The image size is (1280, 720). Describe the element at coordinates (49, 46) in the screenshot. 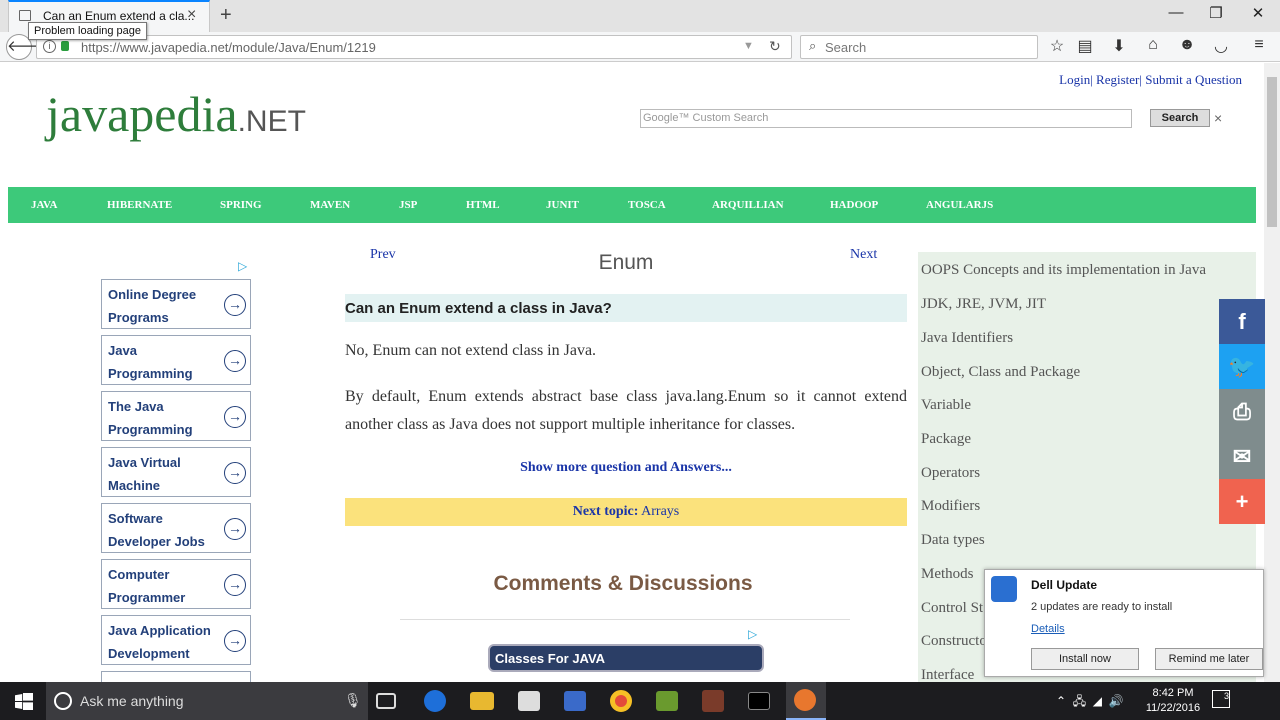

I see `info-icon: i` at that location.